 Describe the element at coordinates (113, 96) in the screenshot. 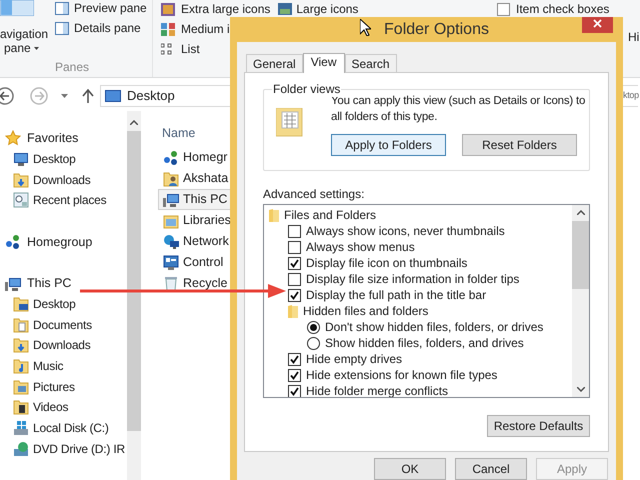

I see `monitor-icon` at that location.